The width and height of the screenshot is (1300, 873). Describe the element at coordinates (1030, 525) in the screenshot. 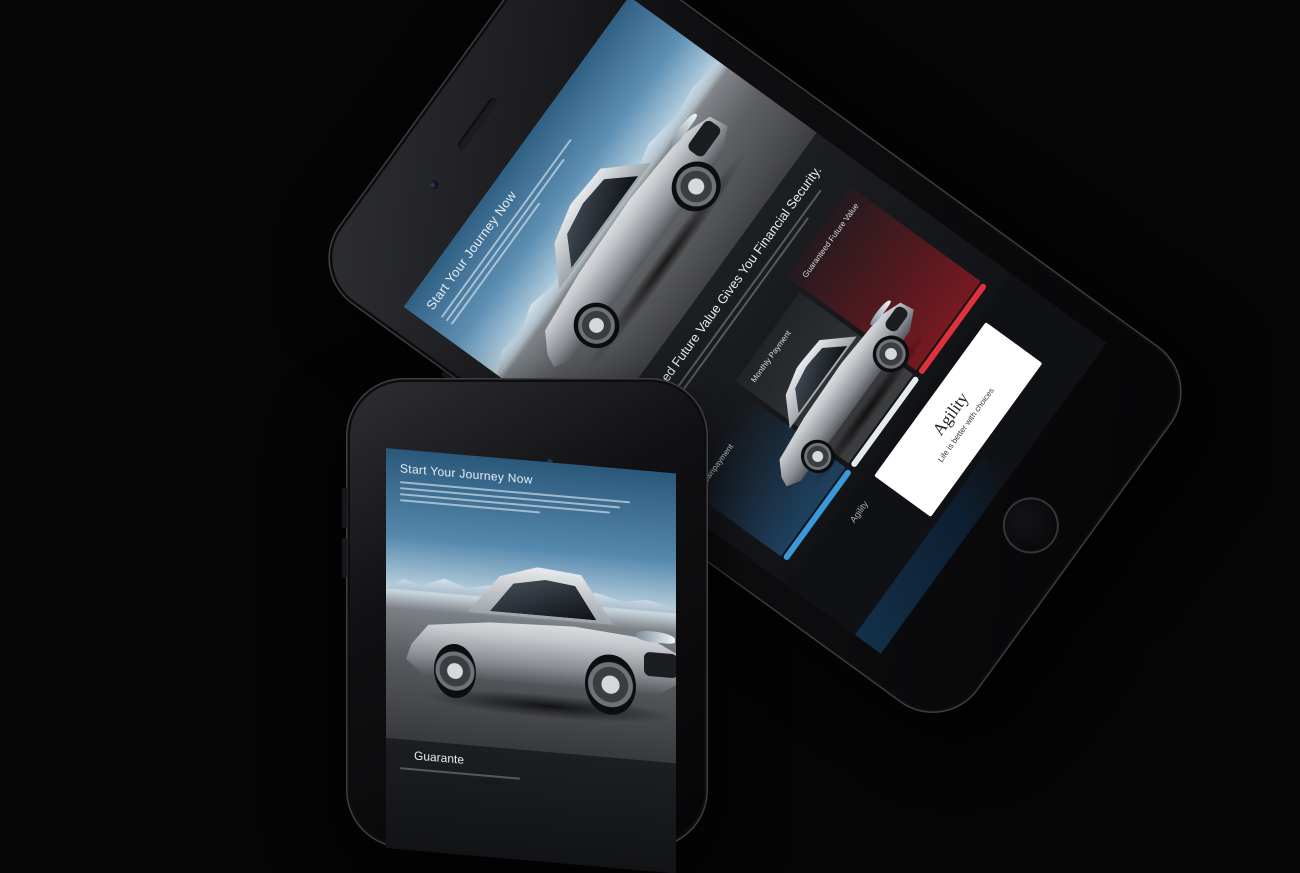

I see `home-button` at that location.